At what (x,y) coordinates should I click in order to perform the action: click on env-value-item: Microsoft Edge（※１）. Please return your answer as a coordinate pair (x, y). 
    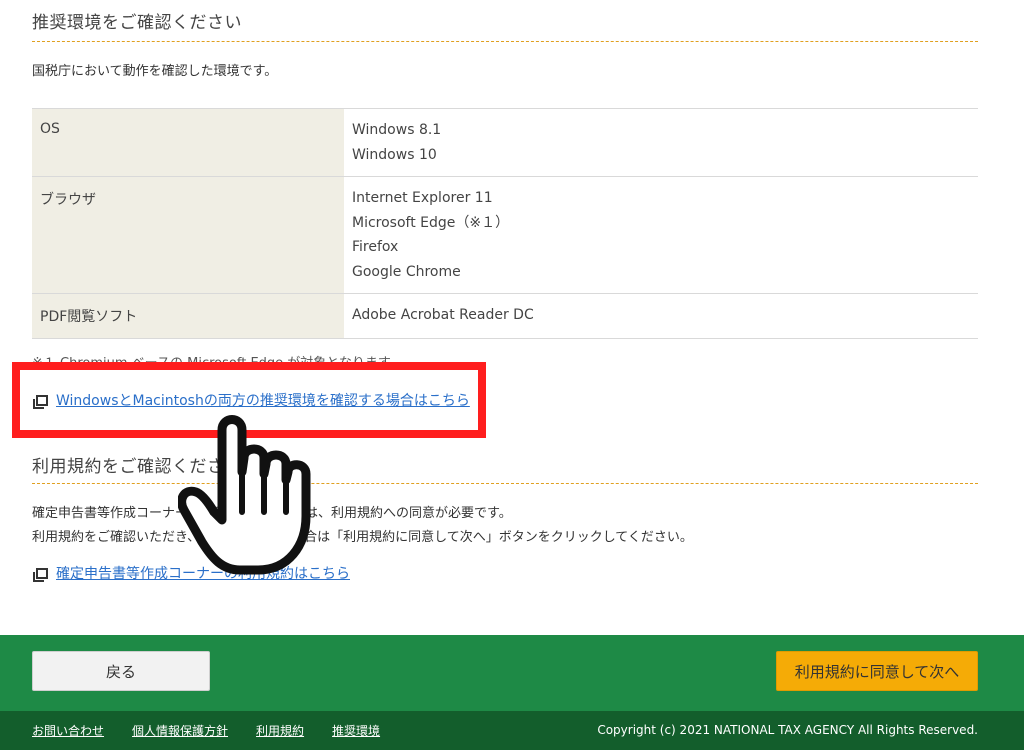
    Looking at the image, I should click on (431, 222).